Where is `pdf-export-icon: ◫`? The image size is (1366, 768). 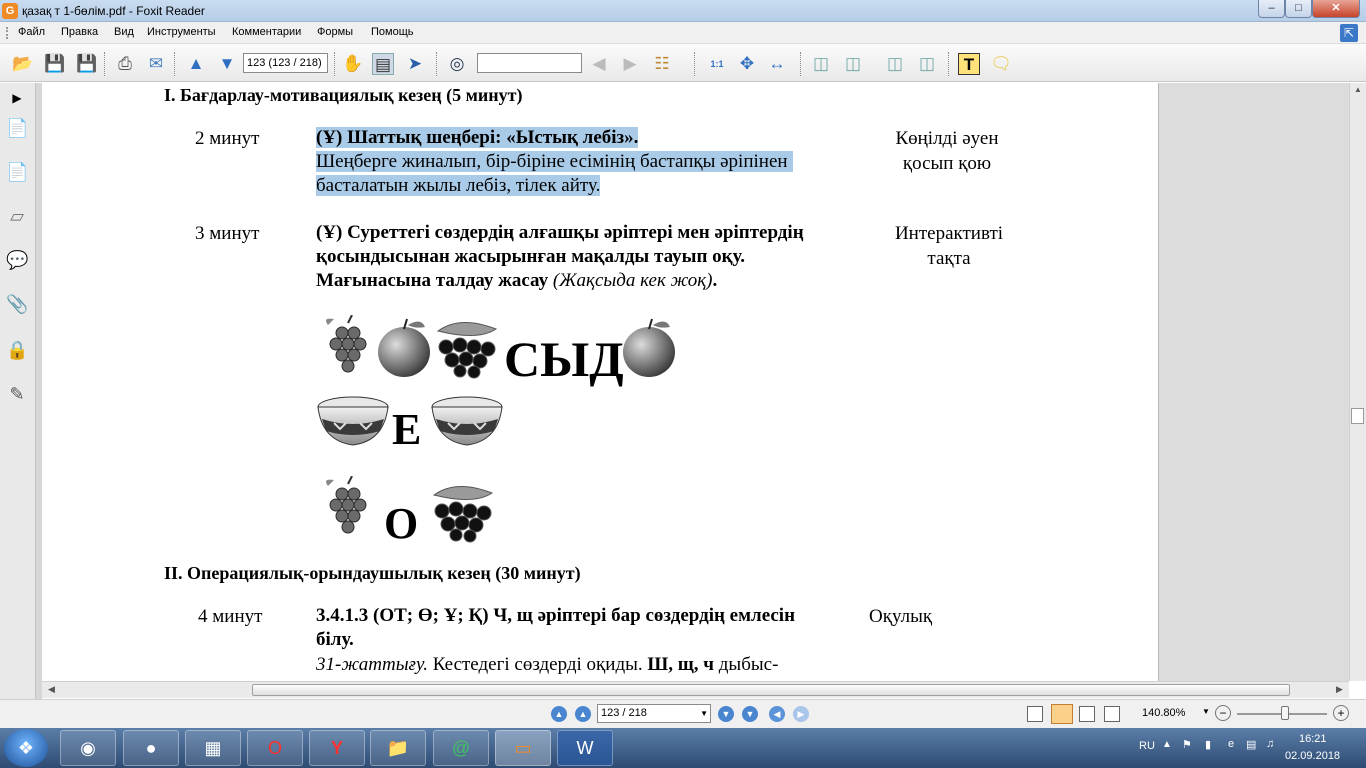
pdf-export-icon: ◫ is located at coordinates (895, 64).